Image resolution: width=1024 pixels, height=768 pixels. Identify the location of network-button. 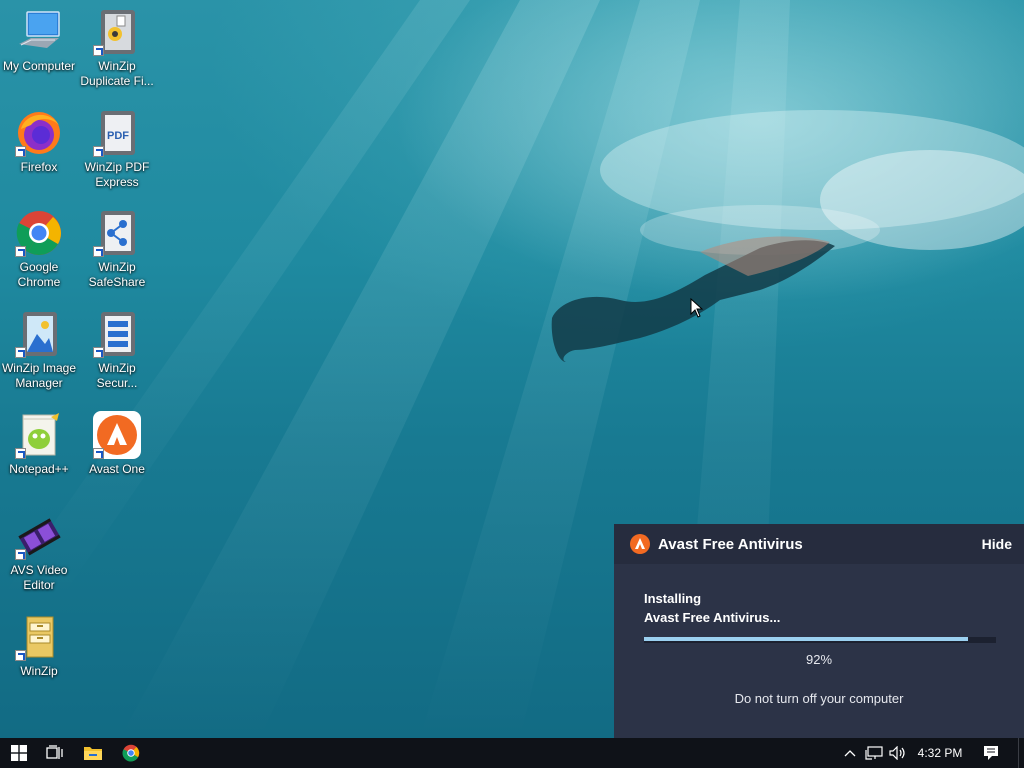
(874, 753).